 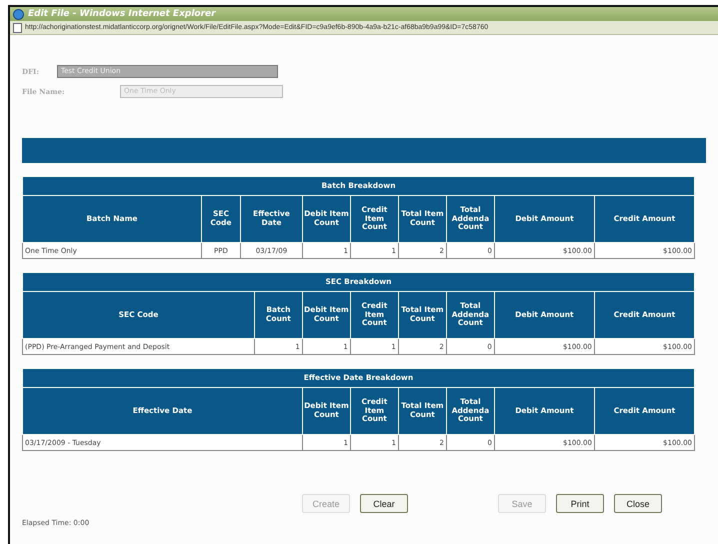 What do you see at coordinates (17, 27) in the screenshot?
I see `page-icon` at bounding box center [17, 27].